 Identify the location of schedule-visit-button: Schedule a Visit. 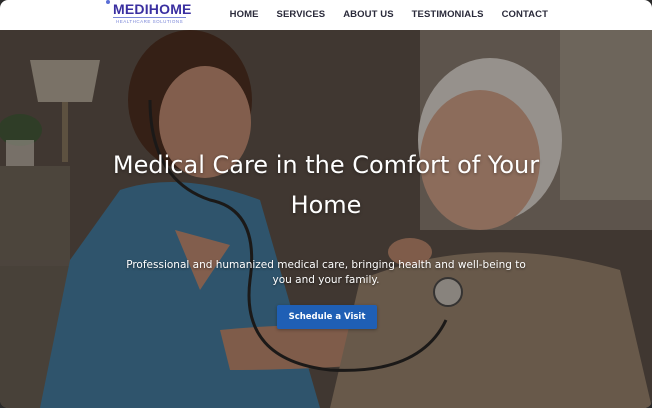
(327, 317).